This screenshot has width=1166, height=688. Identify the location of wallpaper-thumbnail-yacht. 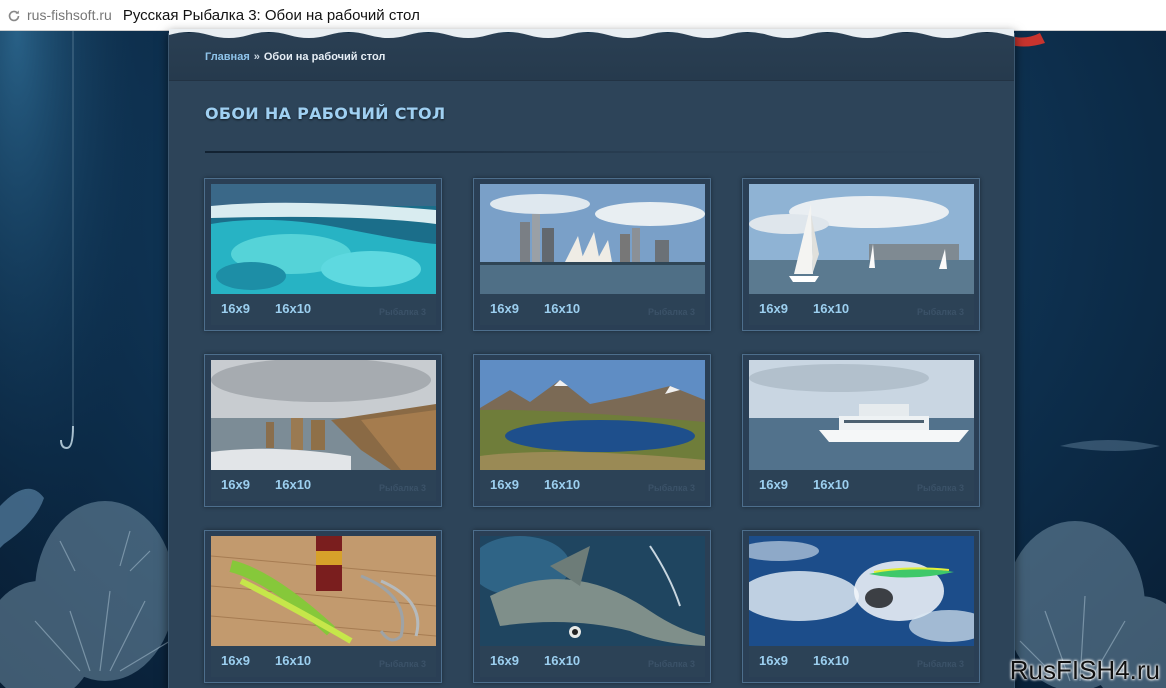
(861, 415).